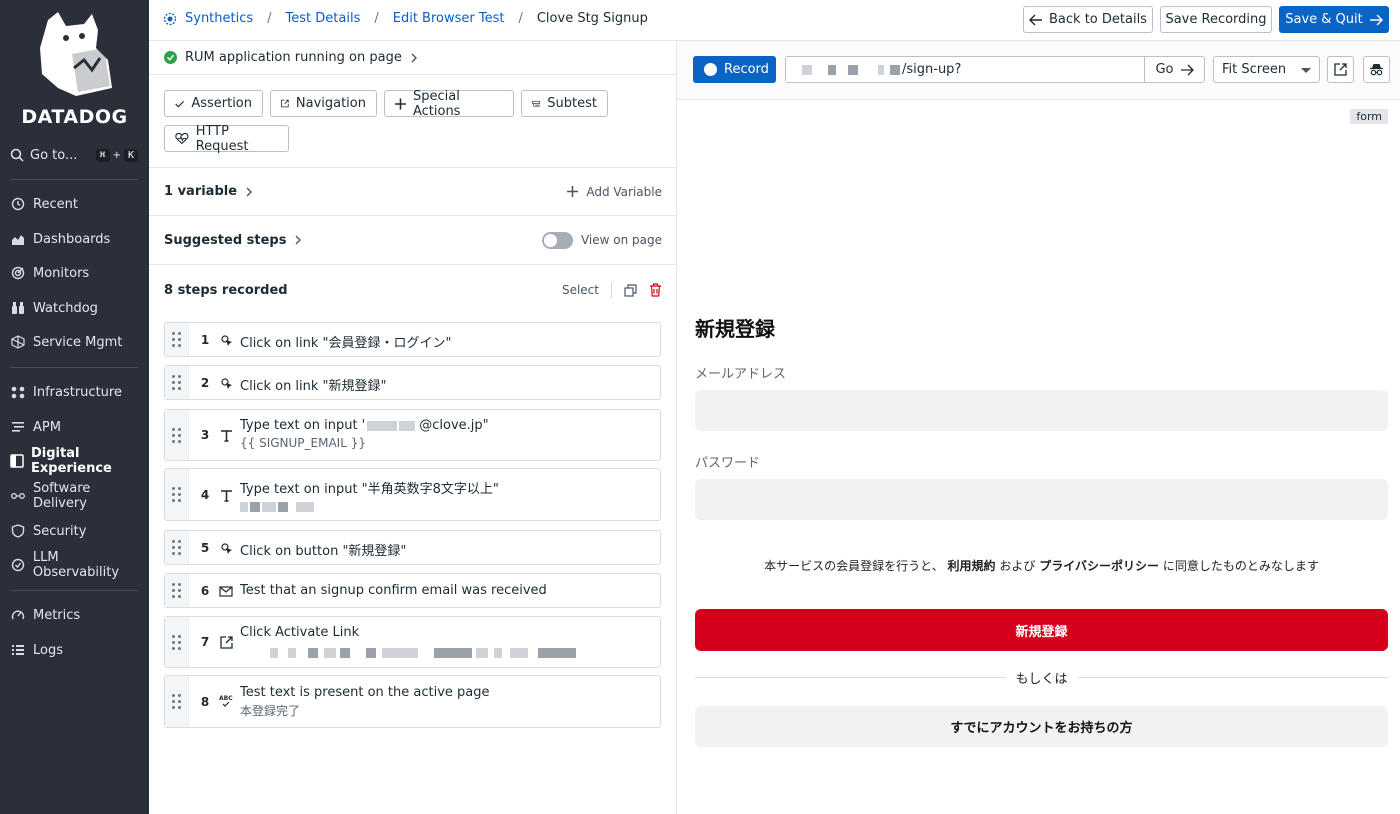 The width and height of the screenshot is (1400, 814). Describe the element at coordinates (18, 273) in the screenshot. I see `radar-icon` at that location.